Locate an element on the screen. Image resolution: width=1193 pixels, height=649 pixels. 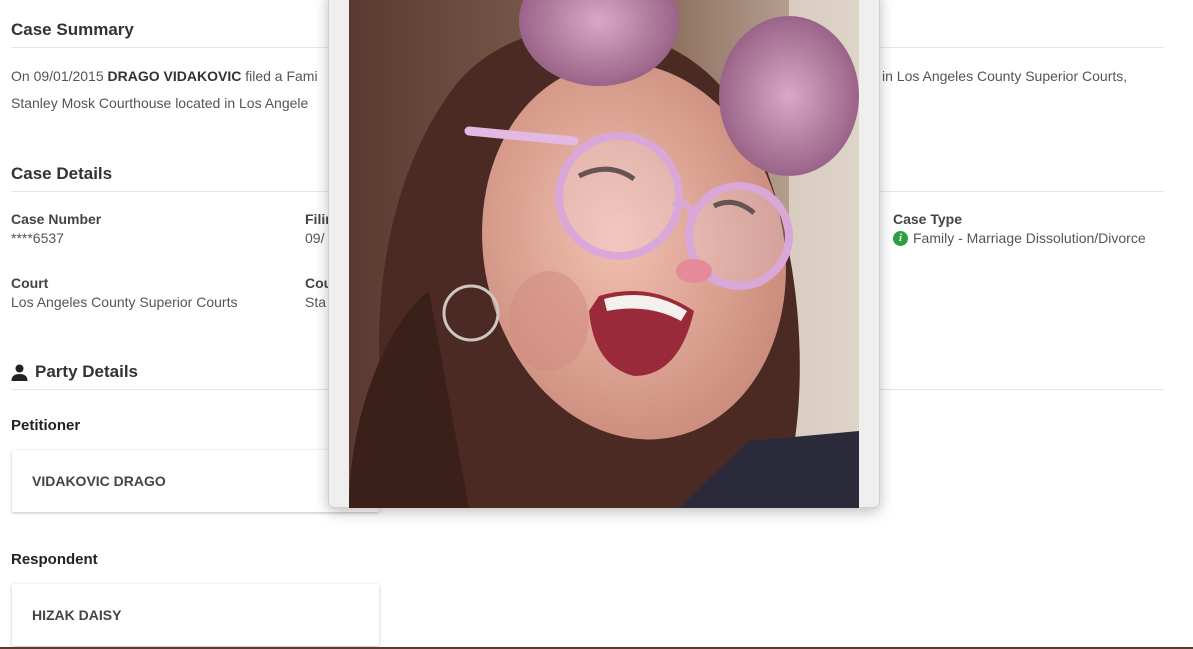
case-summary-text-right: in Los Angeles County Superior Courts, is located at coordinates (1005, 76).